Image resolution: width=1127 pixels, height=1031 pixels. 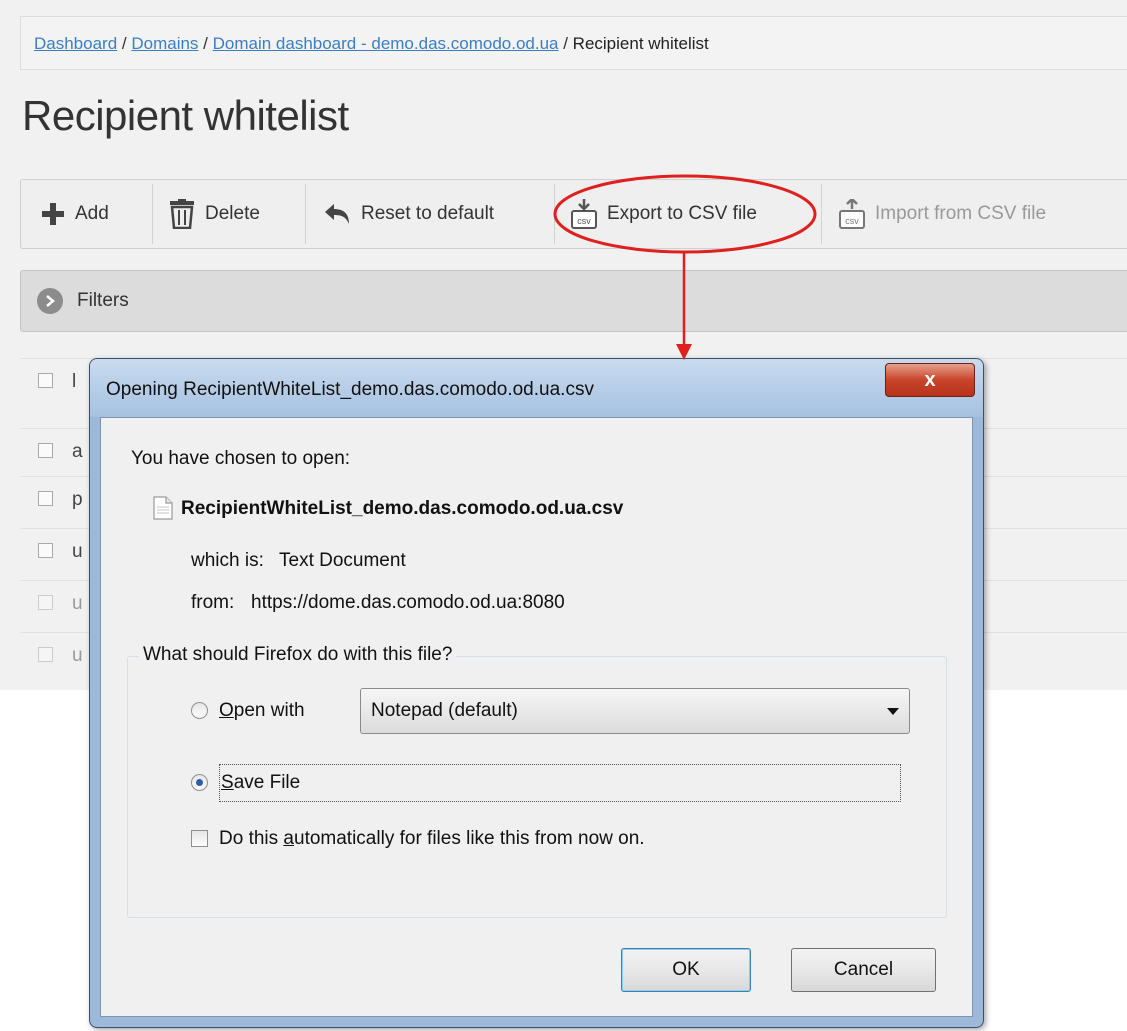 What do you see at coordinates (182, 214) in the screenshot?
I see `trash-icon` at bounding box center [182, 214].